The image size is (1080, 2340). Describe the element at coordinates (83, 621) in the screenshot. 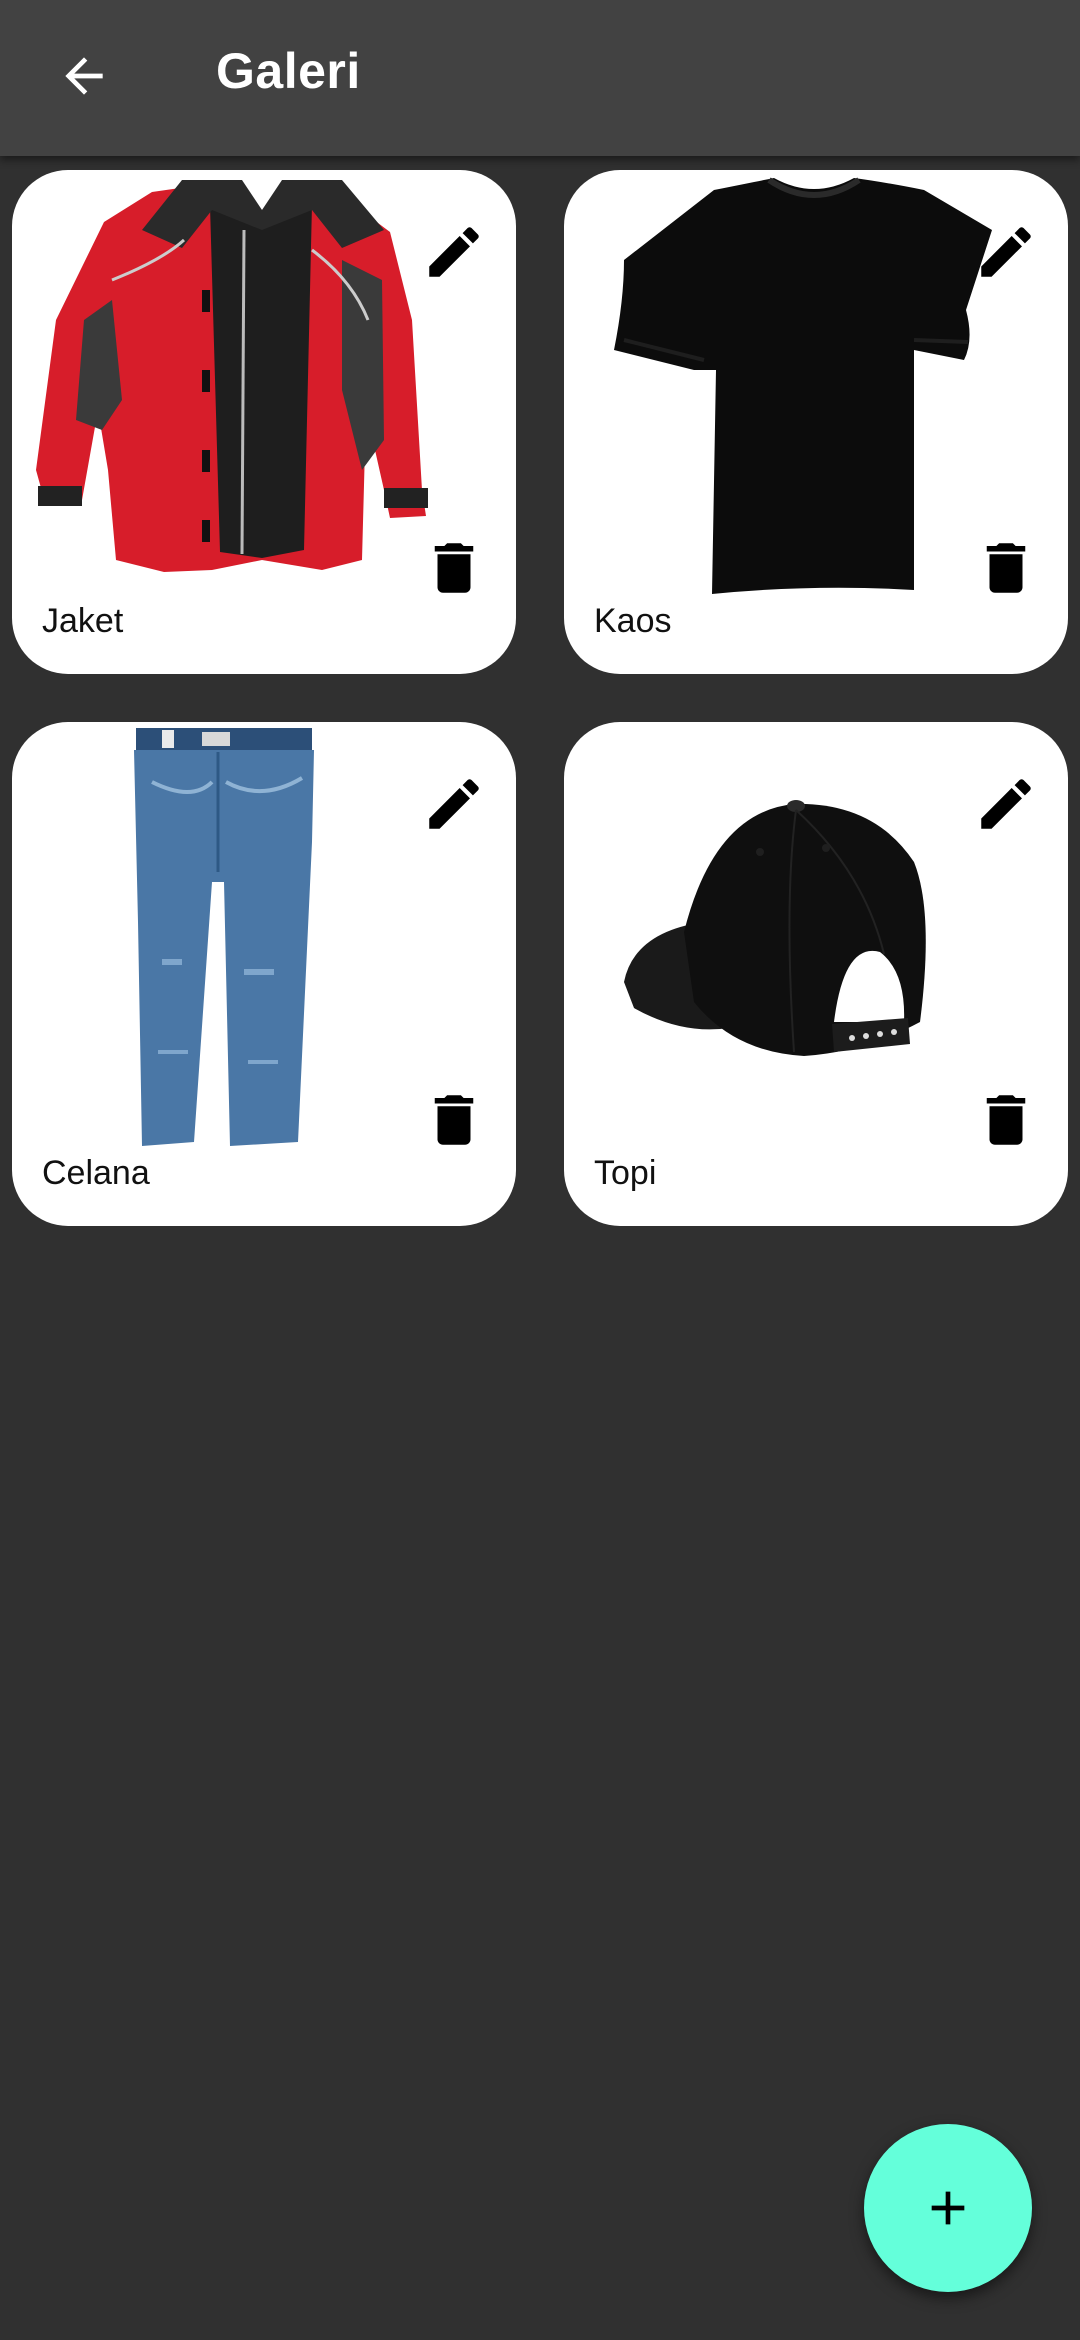

I see `card-label: Jaket` at that location.